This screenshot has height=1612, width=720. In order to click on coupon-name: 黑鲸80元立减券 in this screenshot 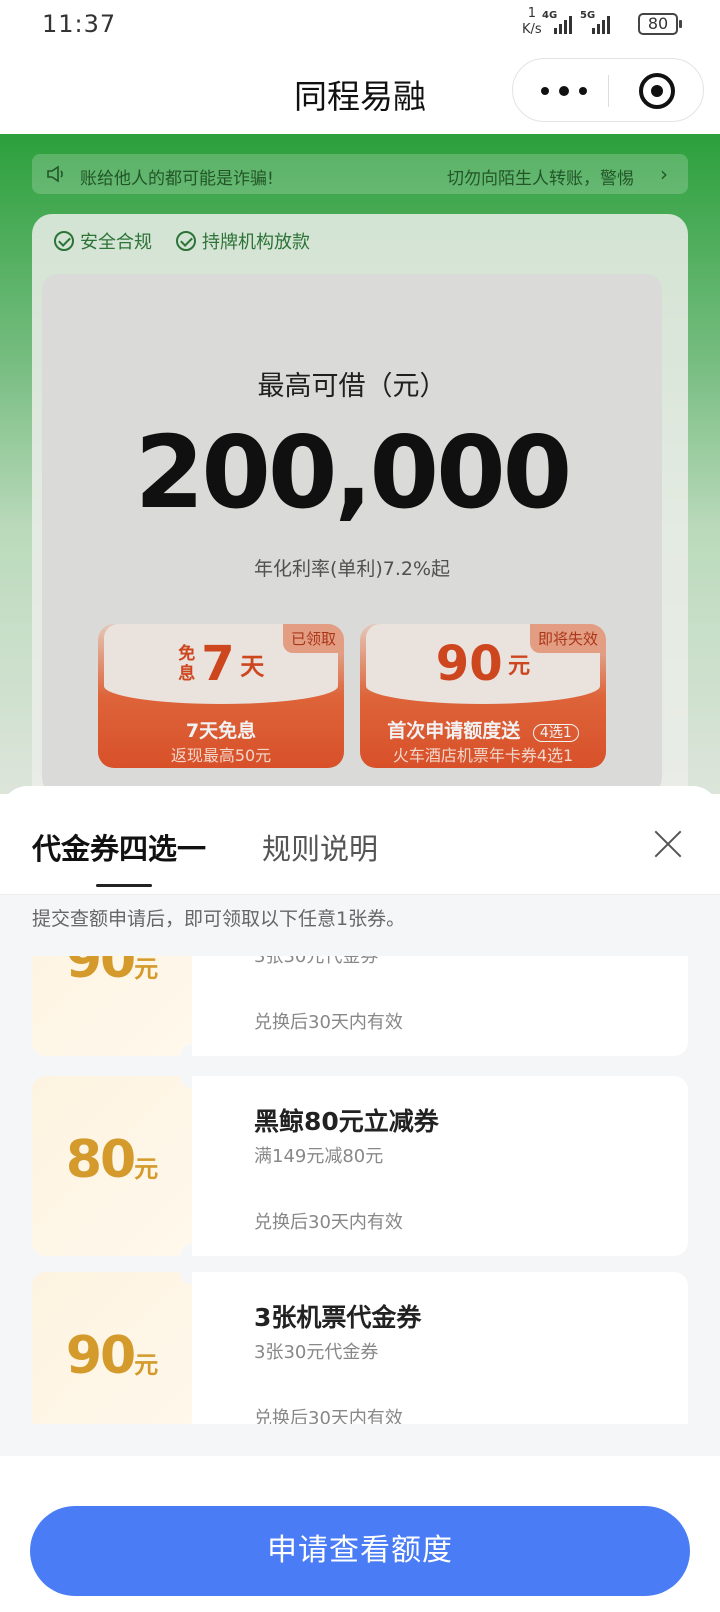, I will do `click(346, 1121)`.